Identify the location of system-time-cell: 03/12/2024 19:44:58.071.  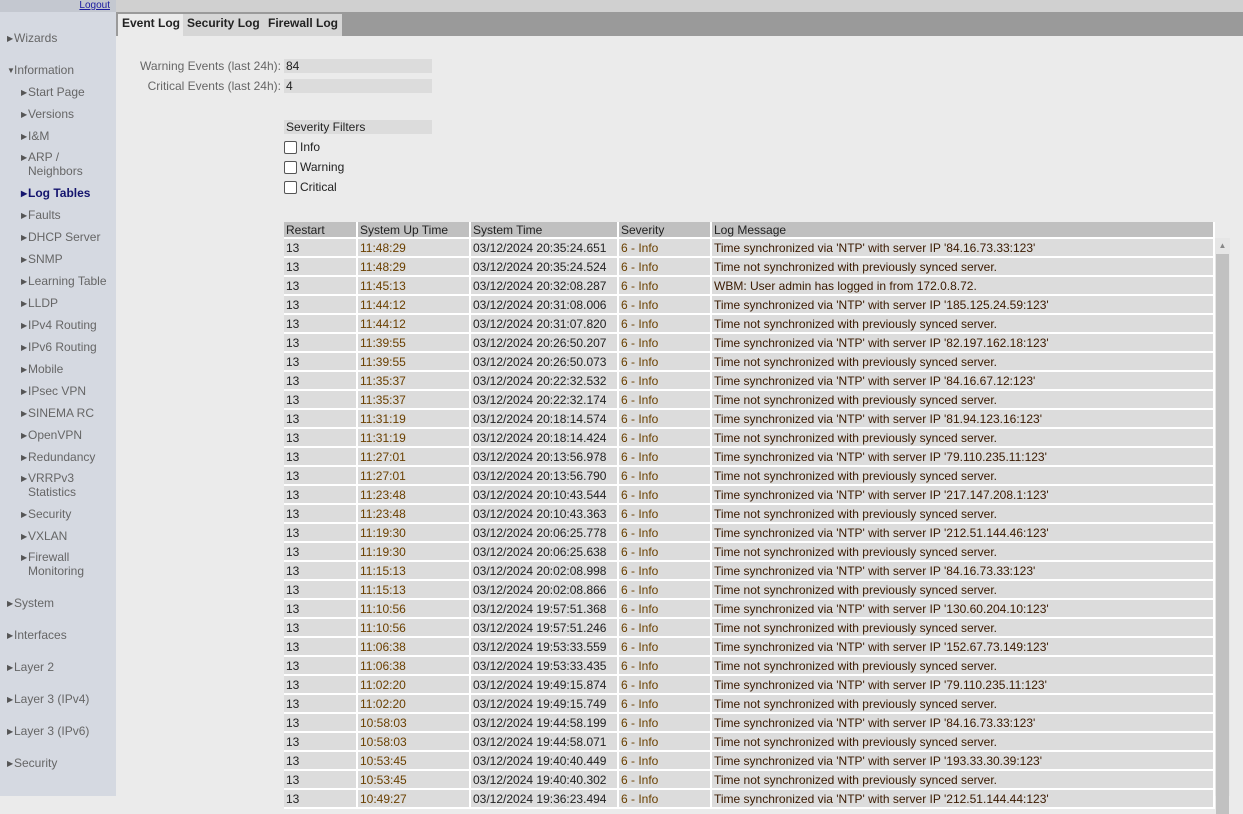
(544, 742).